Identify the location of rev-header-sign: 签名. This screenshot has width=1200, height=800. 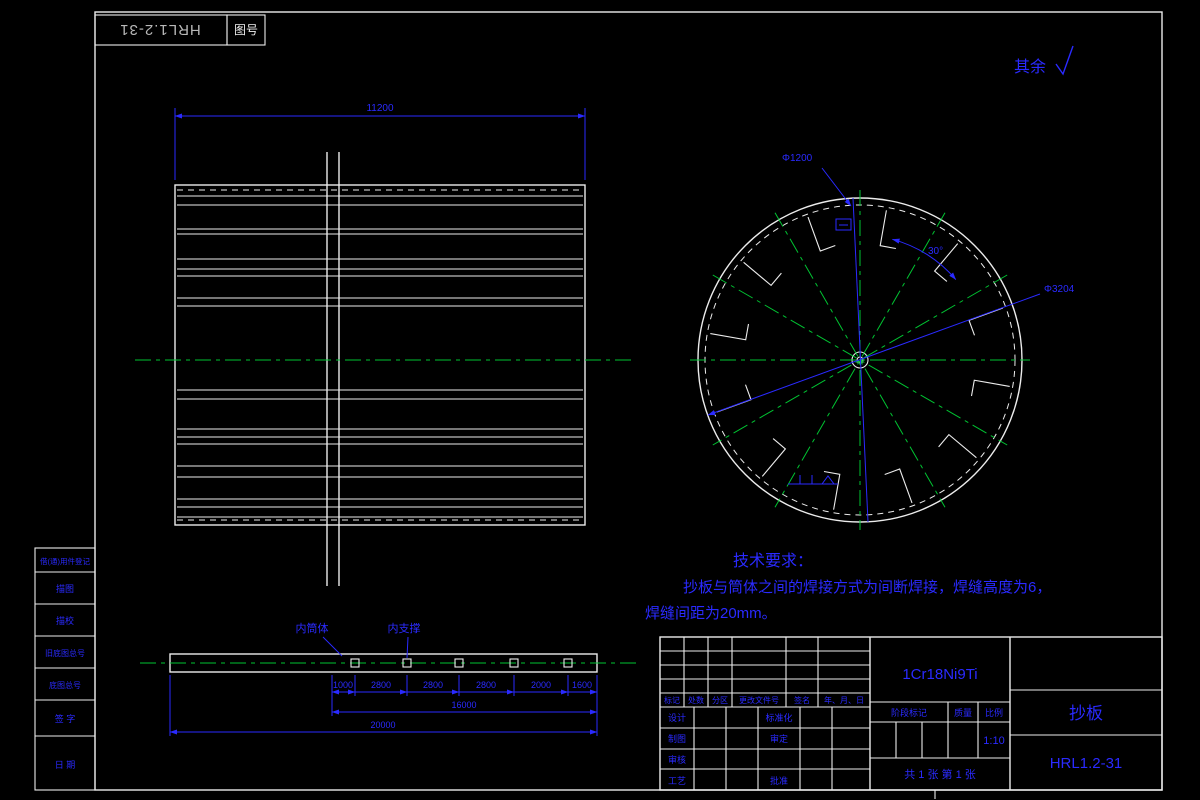
(802, 700).